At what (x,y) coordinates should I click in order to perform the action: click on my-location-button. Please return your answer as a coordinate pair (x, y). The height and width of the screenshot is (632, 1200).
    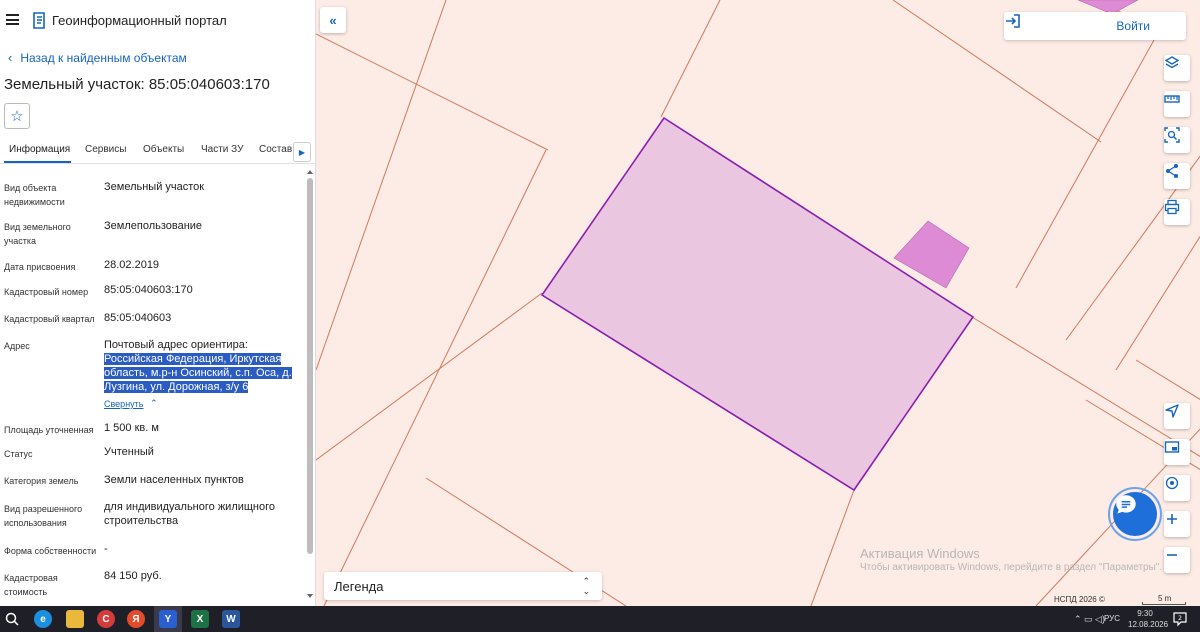
    Looking at the image, I should click on (1177, 416).